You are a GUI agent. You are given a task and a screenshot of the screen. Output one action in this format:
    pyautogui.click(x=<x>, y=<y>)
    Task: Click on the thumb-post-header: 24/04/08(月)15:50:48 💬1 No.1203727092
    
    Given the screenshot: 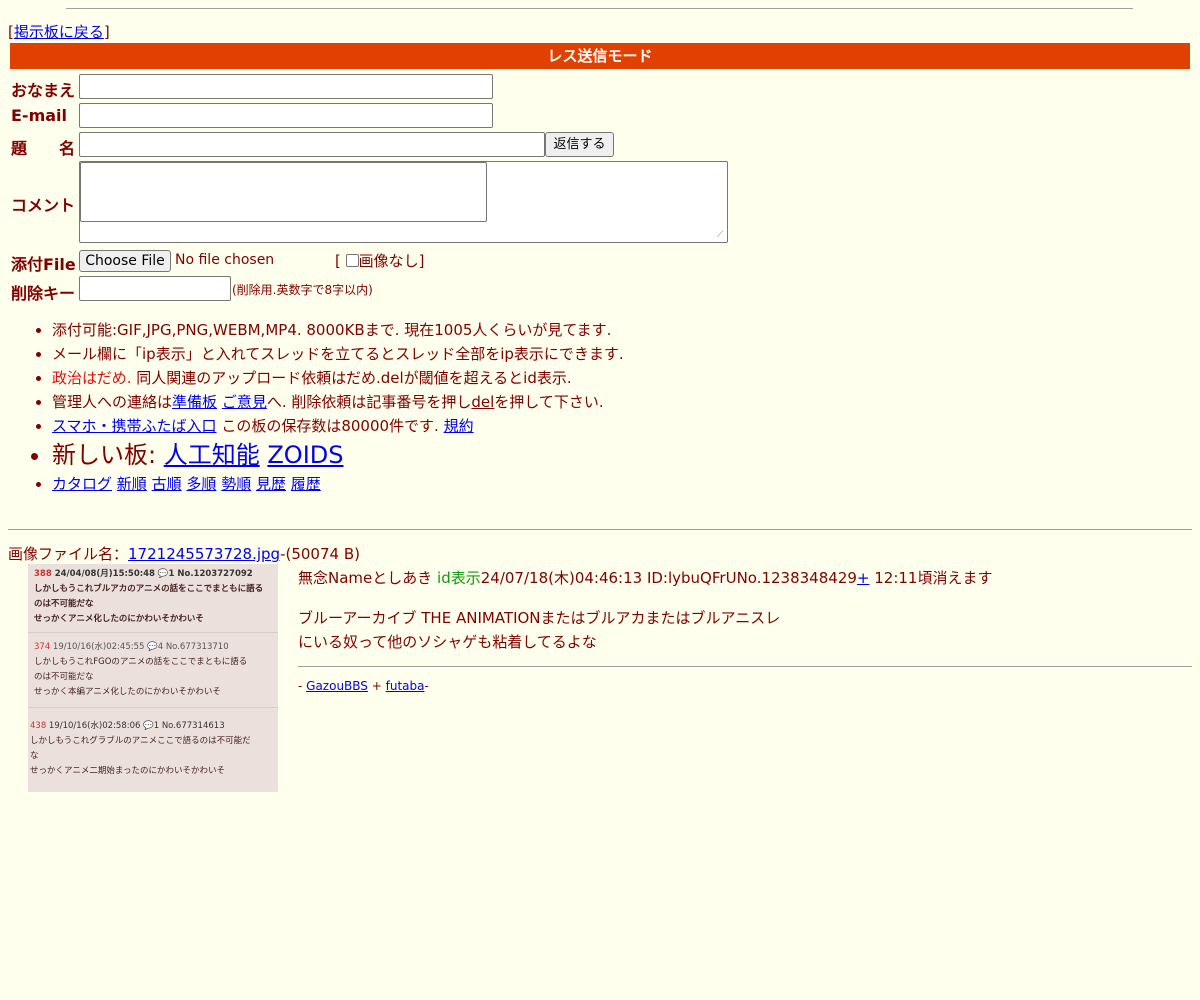 What is the action you would take?
    pyautogui.click(x=152, y=574)
    